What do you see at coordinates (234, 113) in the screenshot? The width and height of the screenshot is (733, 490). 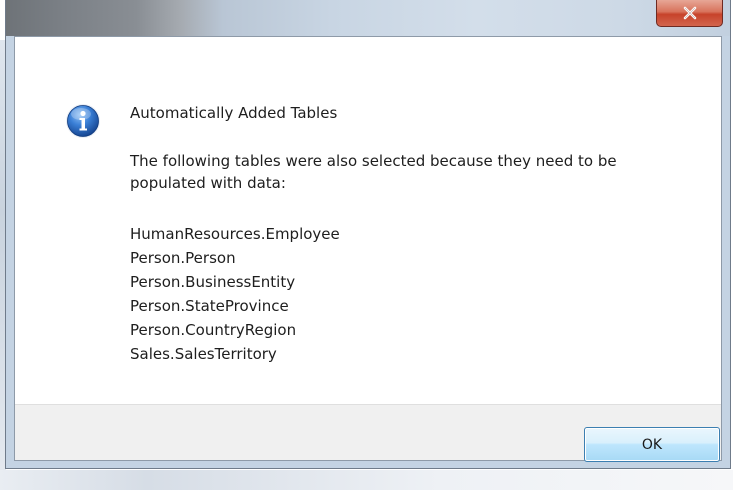 I see `main-instruction: Automatically Added Tables` at bounding box center [234, 113].